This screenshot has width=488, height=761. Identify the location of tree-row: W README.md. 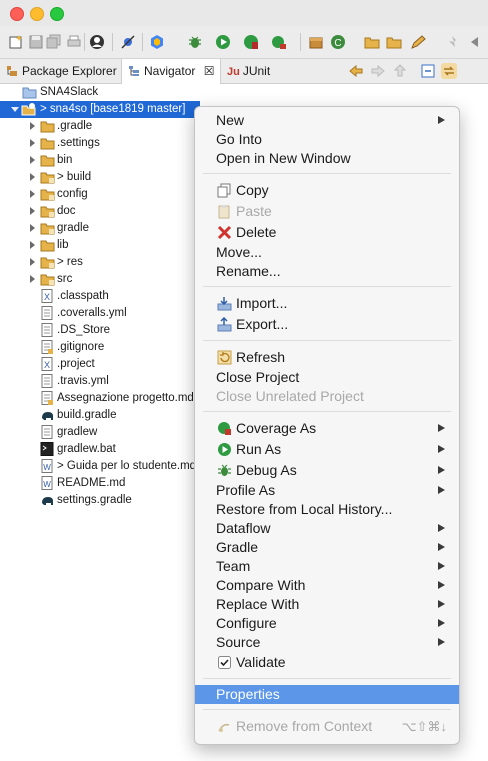
(95, 483).